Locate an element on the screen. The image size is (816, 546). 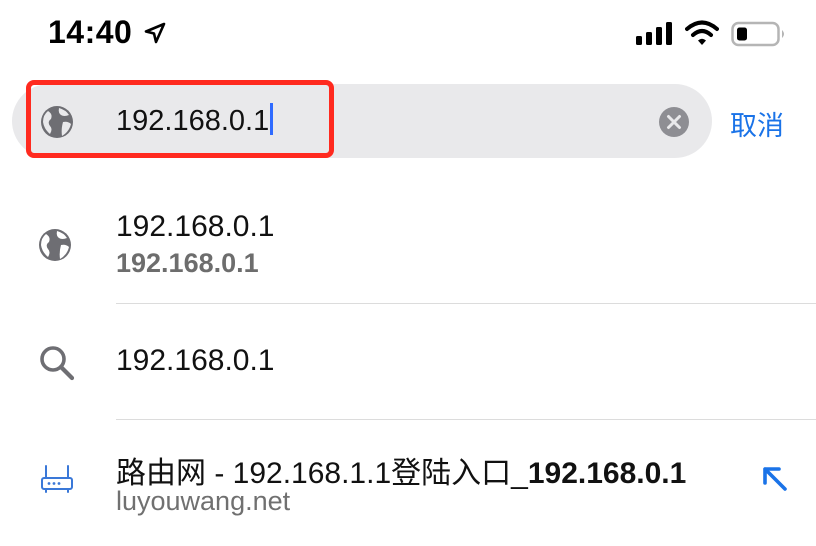
search-row: 192.168.0.1 取消 is located at coordinates (408, 122).